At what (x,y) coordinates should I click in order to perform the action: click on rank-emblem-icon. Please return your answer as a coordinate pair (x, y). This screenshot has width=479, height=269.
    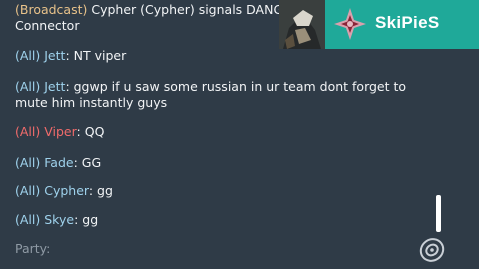
    Looking at the image, I should click on (350, 24).